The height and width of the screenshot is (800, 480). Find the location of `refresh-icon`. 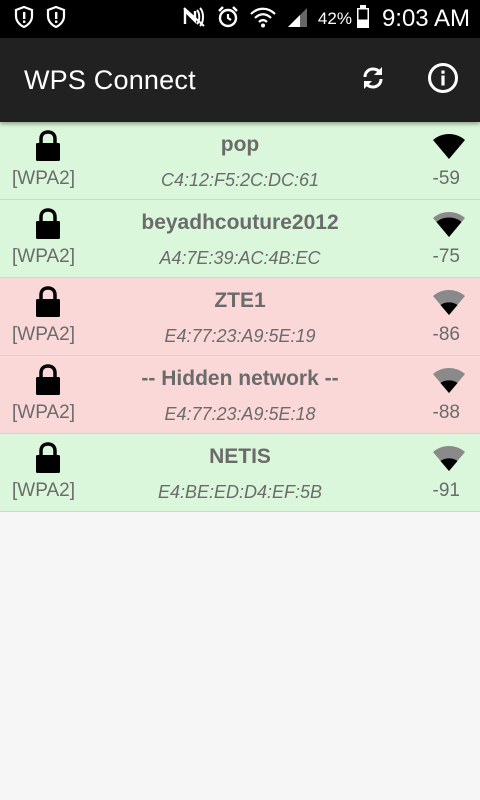

refresh-icon is located at coordinates (373, 80).